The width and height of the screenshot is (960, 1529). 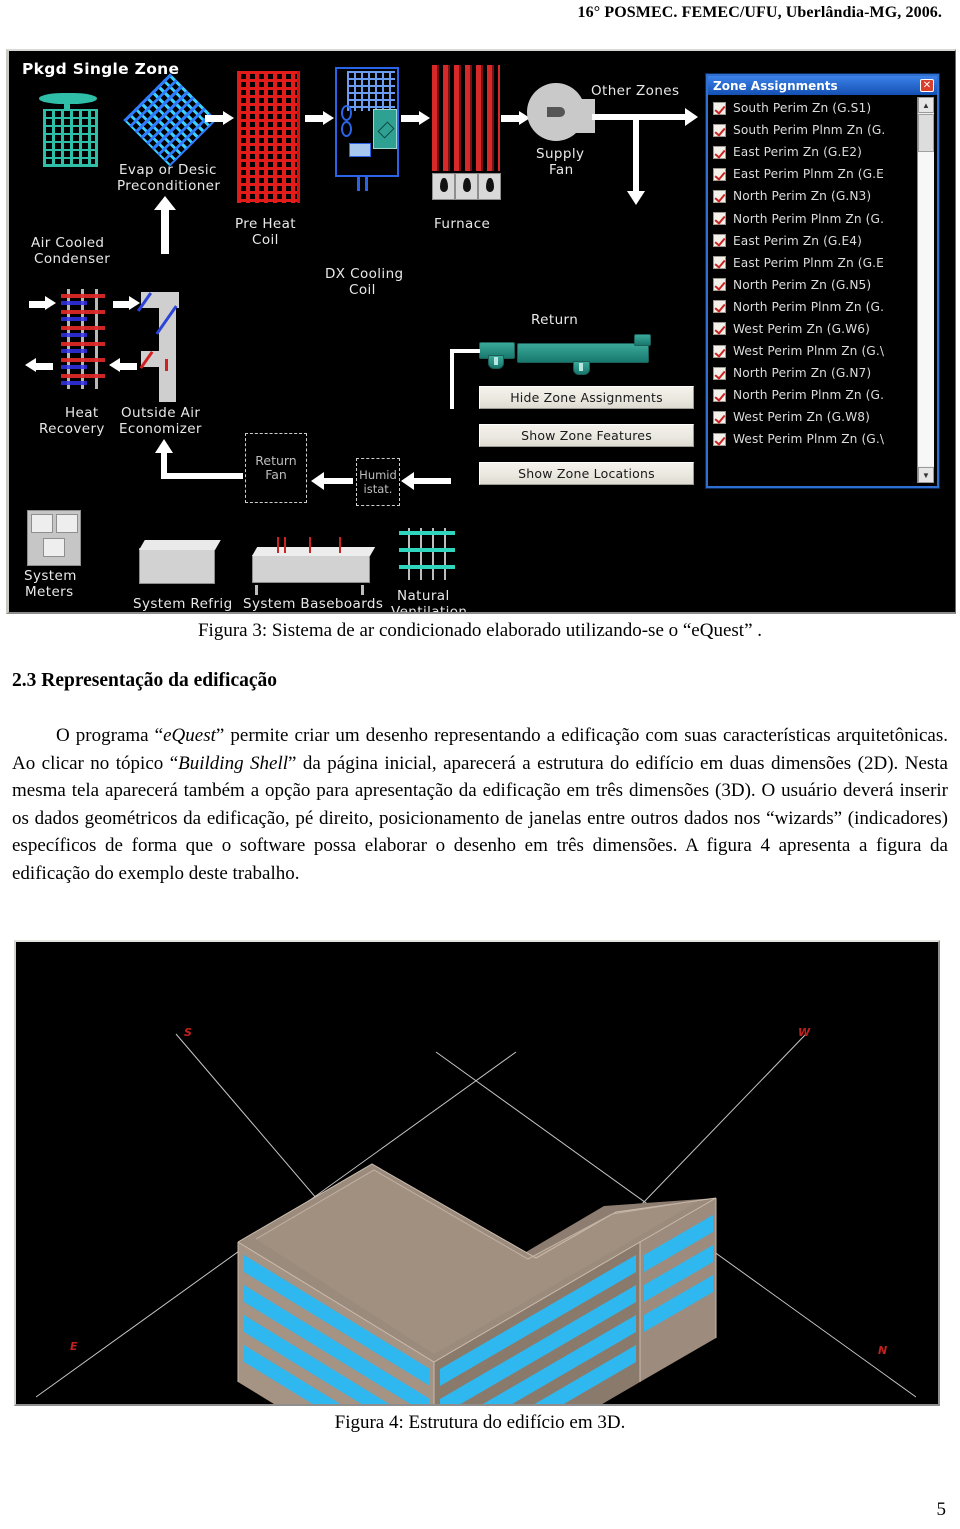 I want to click on system-meters-label-line2: Meters, so click(x=49, y=592).